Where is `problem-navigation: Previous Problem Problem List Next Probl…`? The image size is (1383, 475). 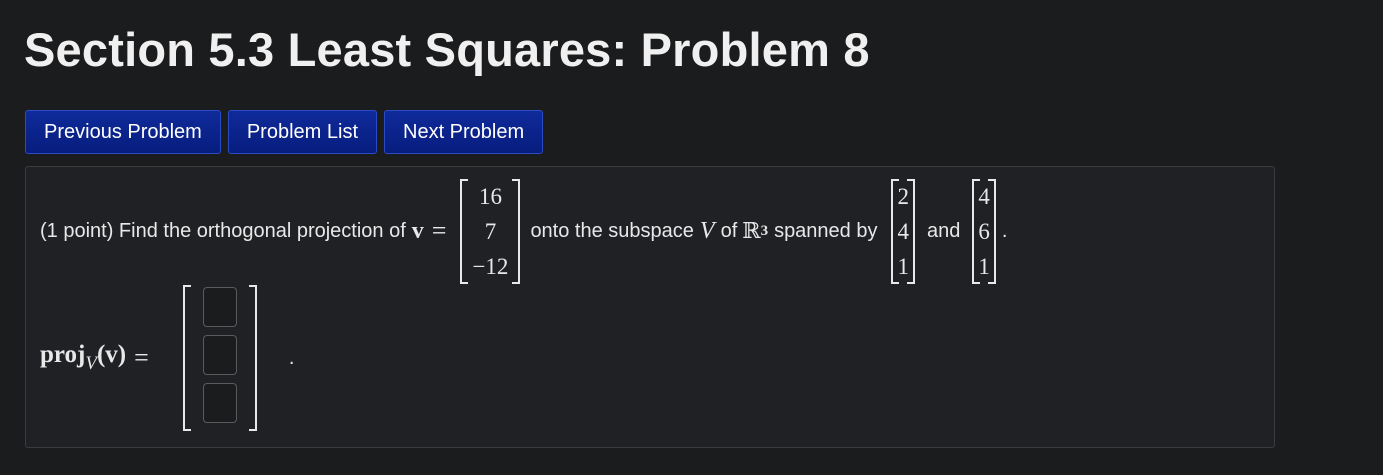 problem-navigation: Previous Problem Problem List Next Probl… is located at coordinates (284, 132).